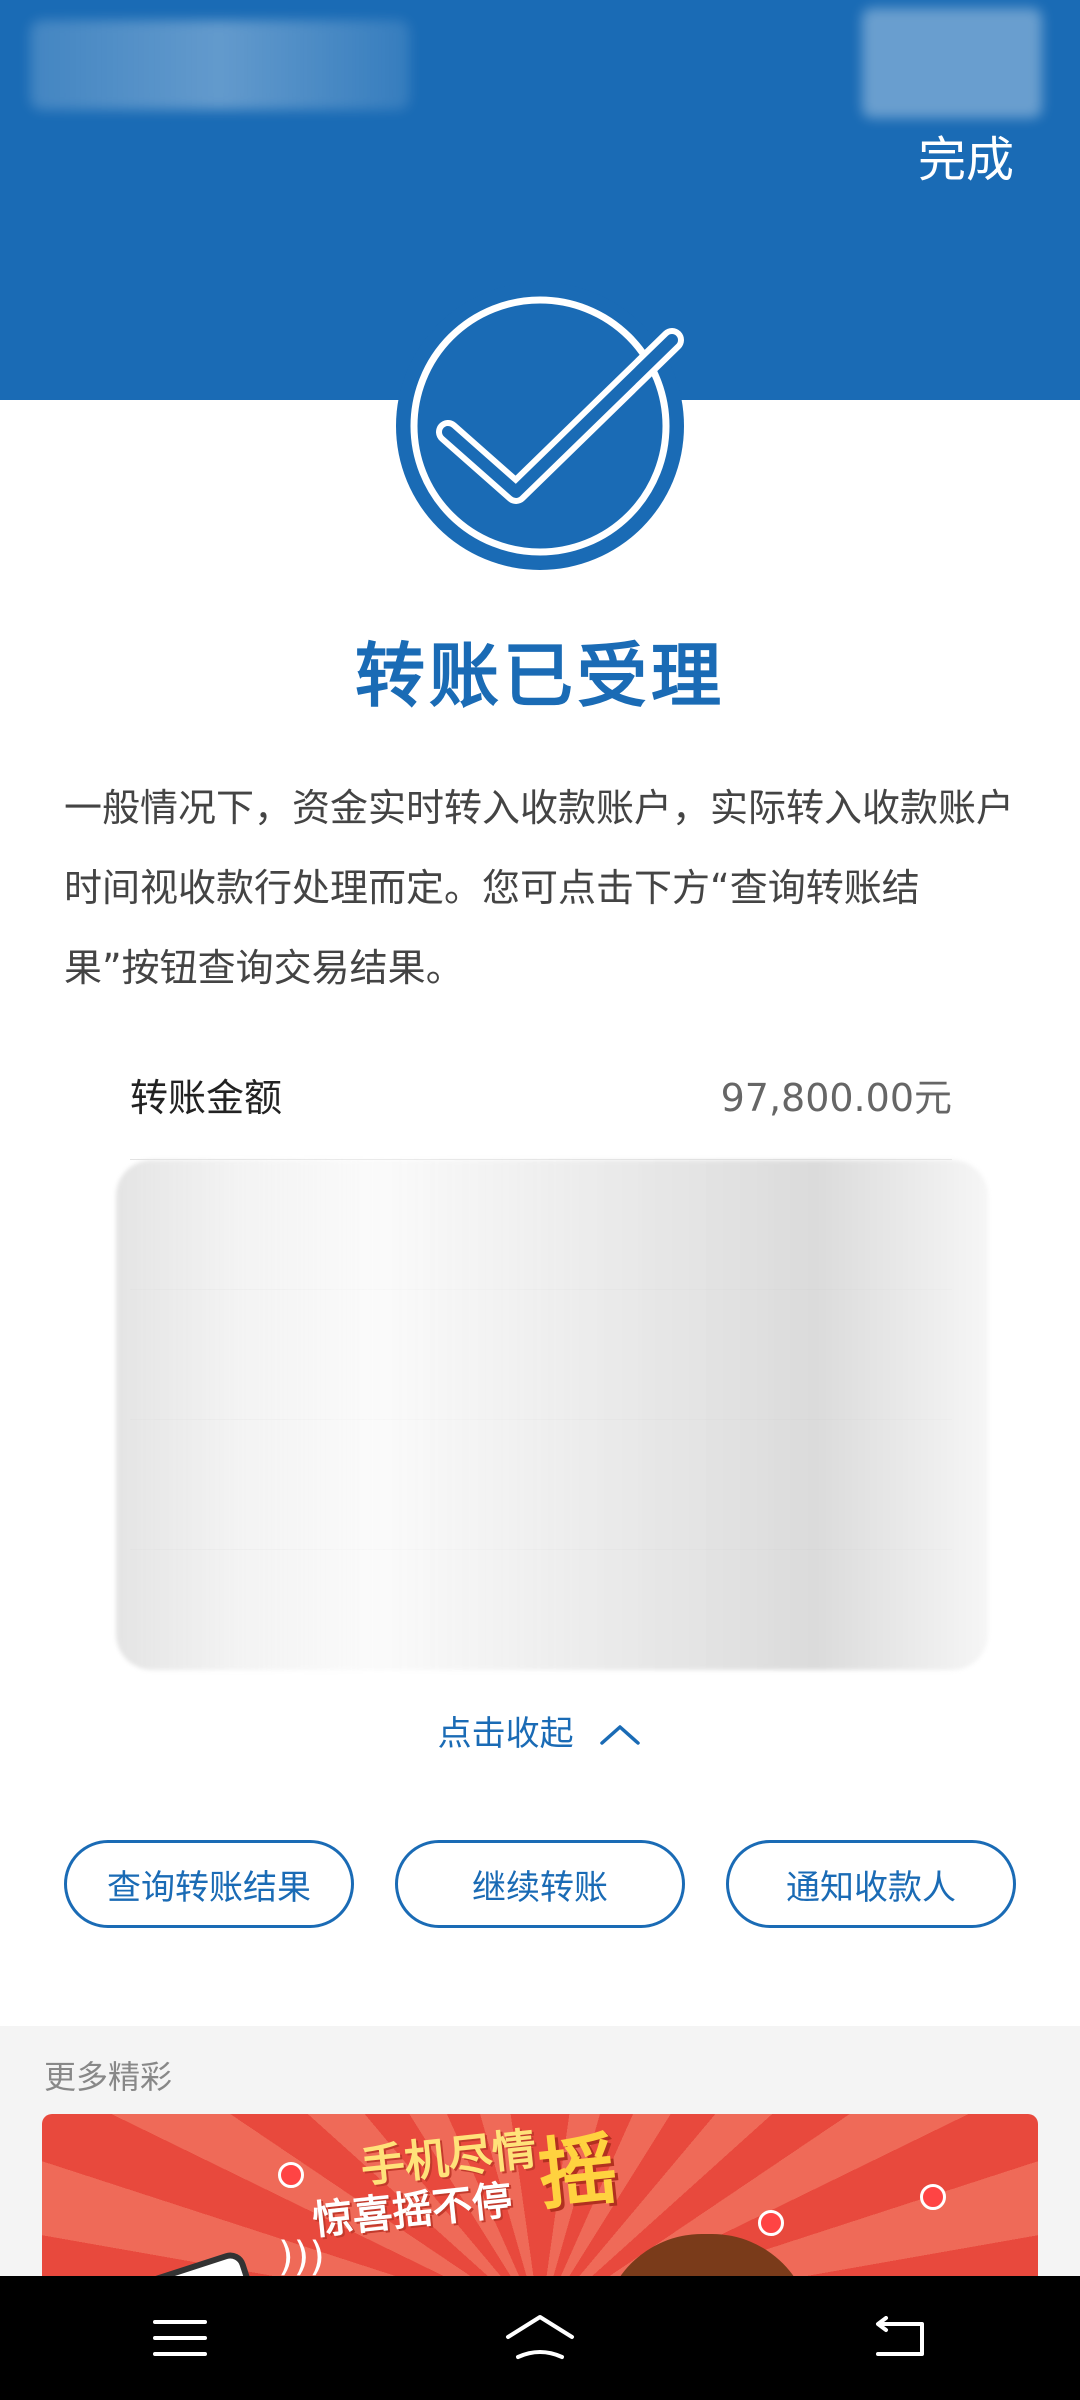 The width and height of the screenshot is (1080, 2400). I want to click on home-icon, so click(540, 2337).